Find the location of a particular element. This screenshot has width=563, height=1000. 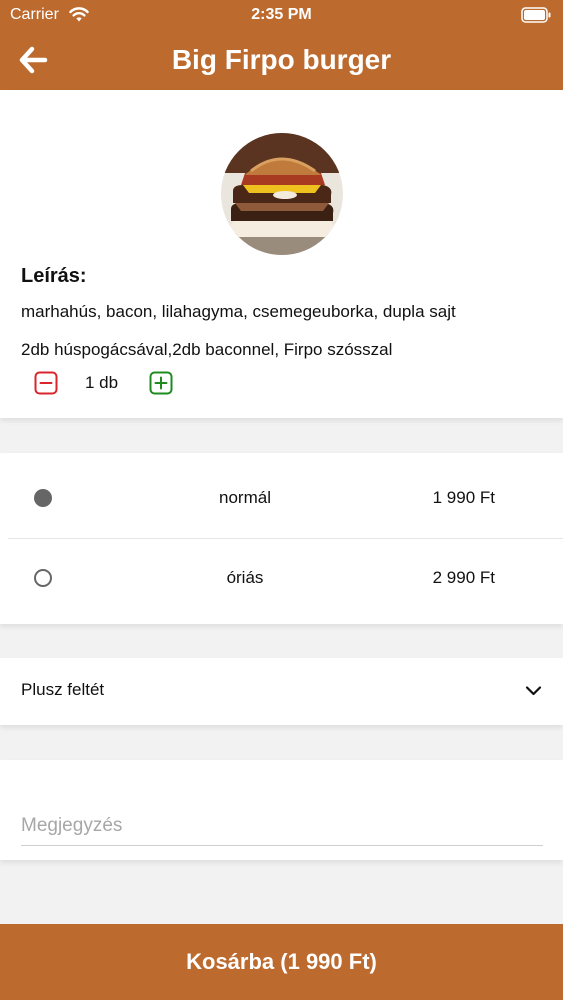

status-time: 2:35 PM is located at coordinates (281, 14).